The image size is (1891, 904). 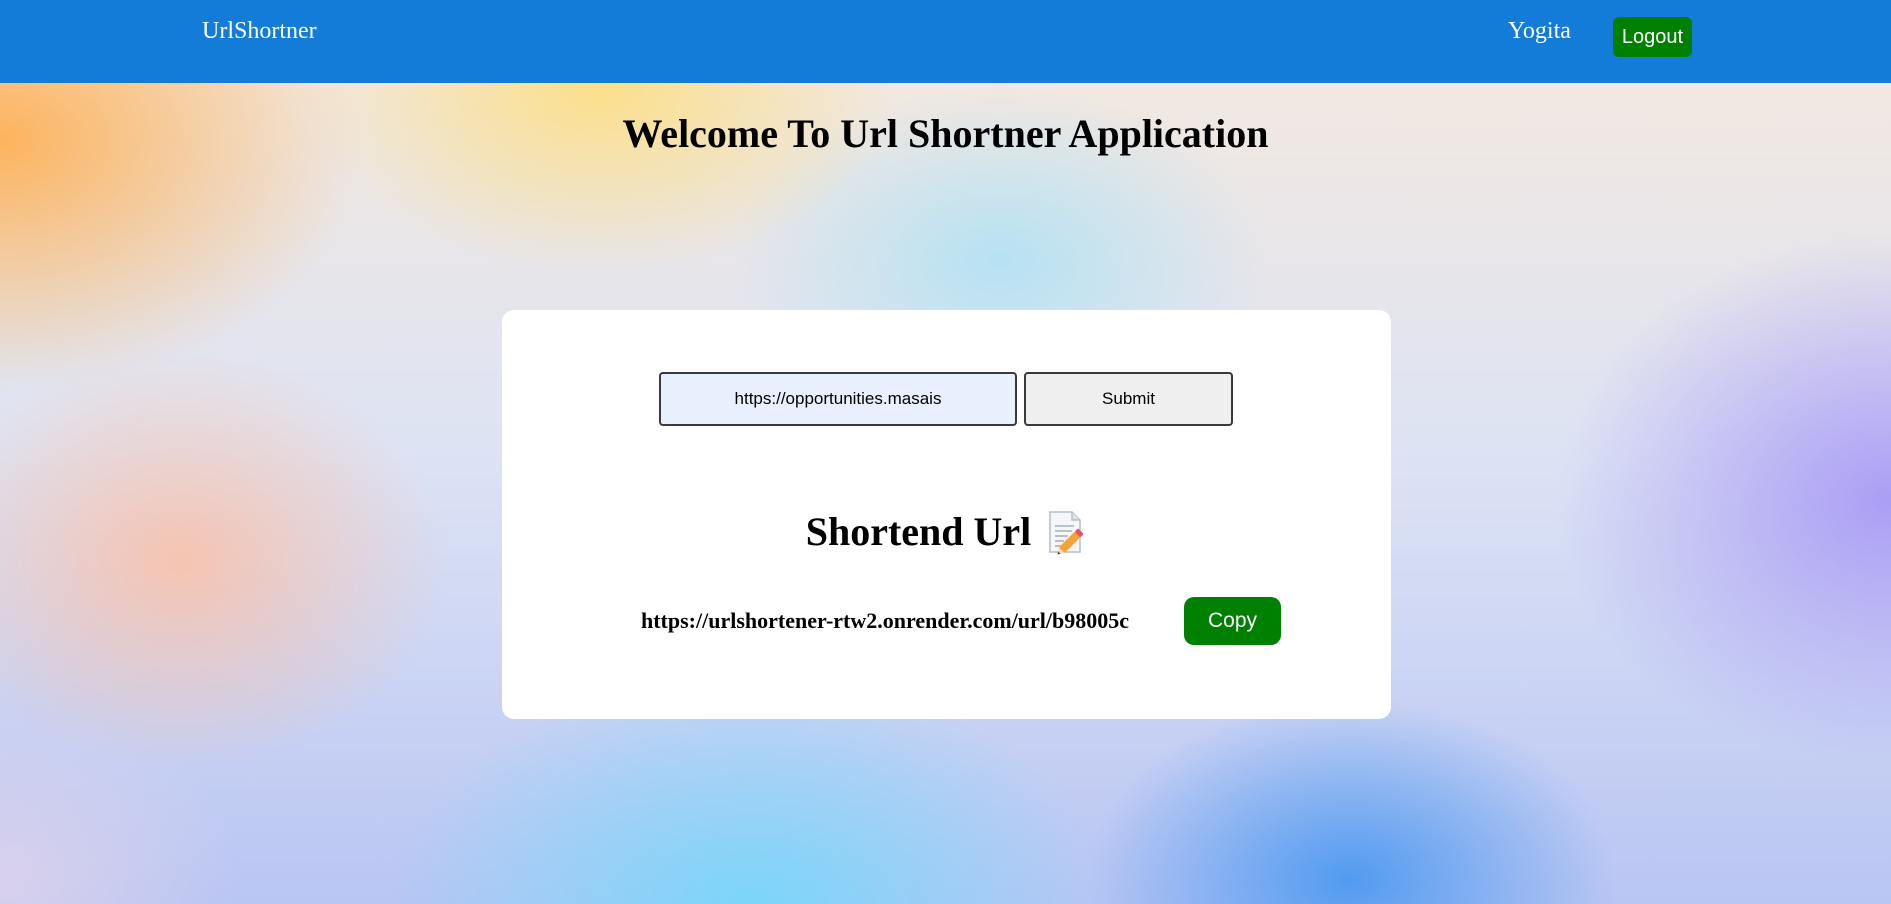 What do you see at coordinates (945, 133) in the screenshot?
I see `page-title: Welcome To Url Shortner Application` at bounding box center [945, 133].